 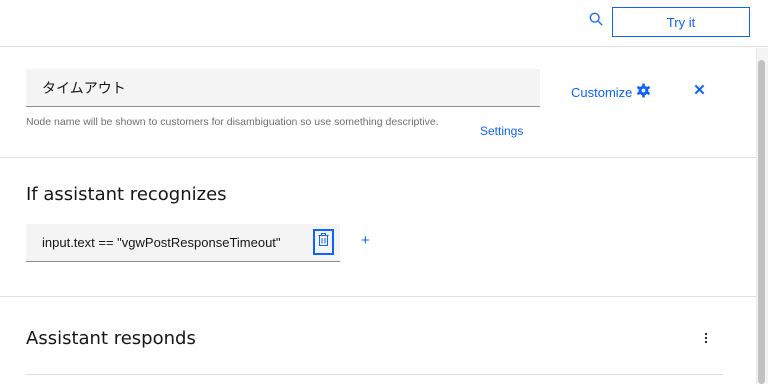 What do you see at coordinates (374, 374) in the screenshot?
I see `responds-divider` at bounding box center [374, 374].